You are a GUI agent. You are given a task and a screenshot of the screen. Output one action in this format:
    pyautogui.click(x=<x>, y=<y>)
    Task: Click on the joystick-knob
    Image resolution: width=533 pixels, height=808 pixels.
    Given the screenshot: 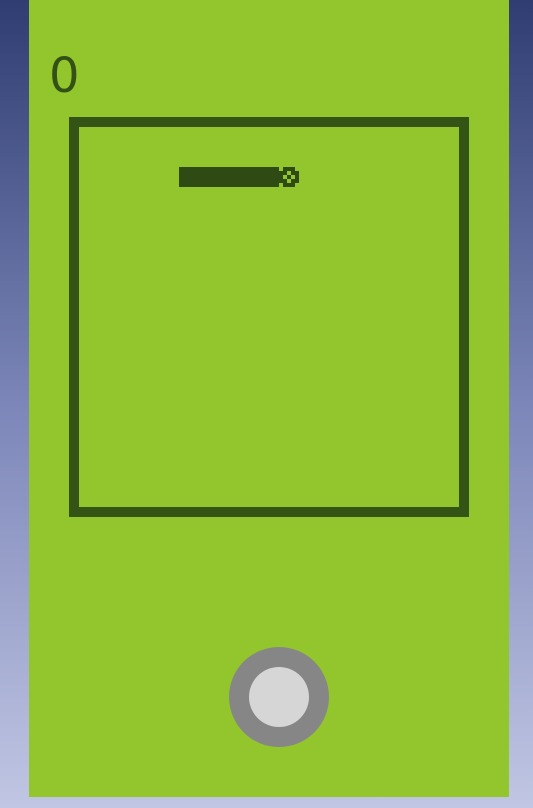 What is the action you would take?
    pyautogui.click(x=279, y=697)
    